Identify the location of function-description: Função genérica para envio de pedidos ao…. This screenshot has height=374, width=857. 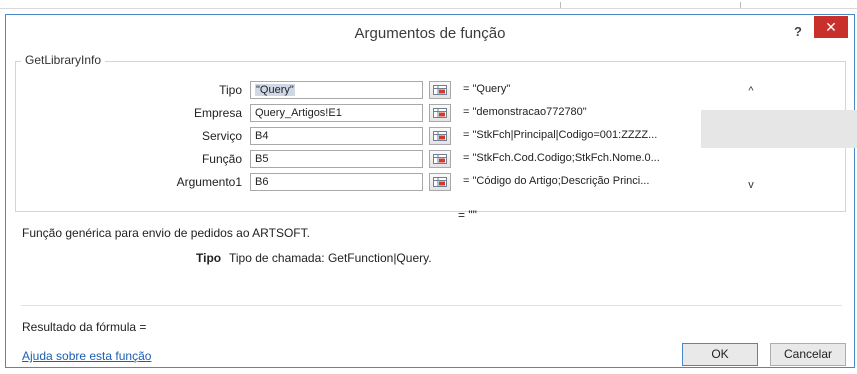
(166, 233).